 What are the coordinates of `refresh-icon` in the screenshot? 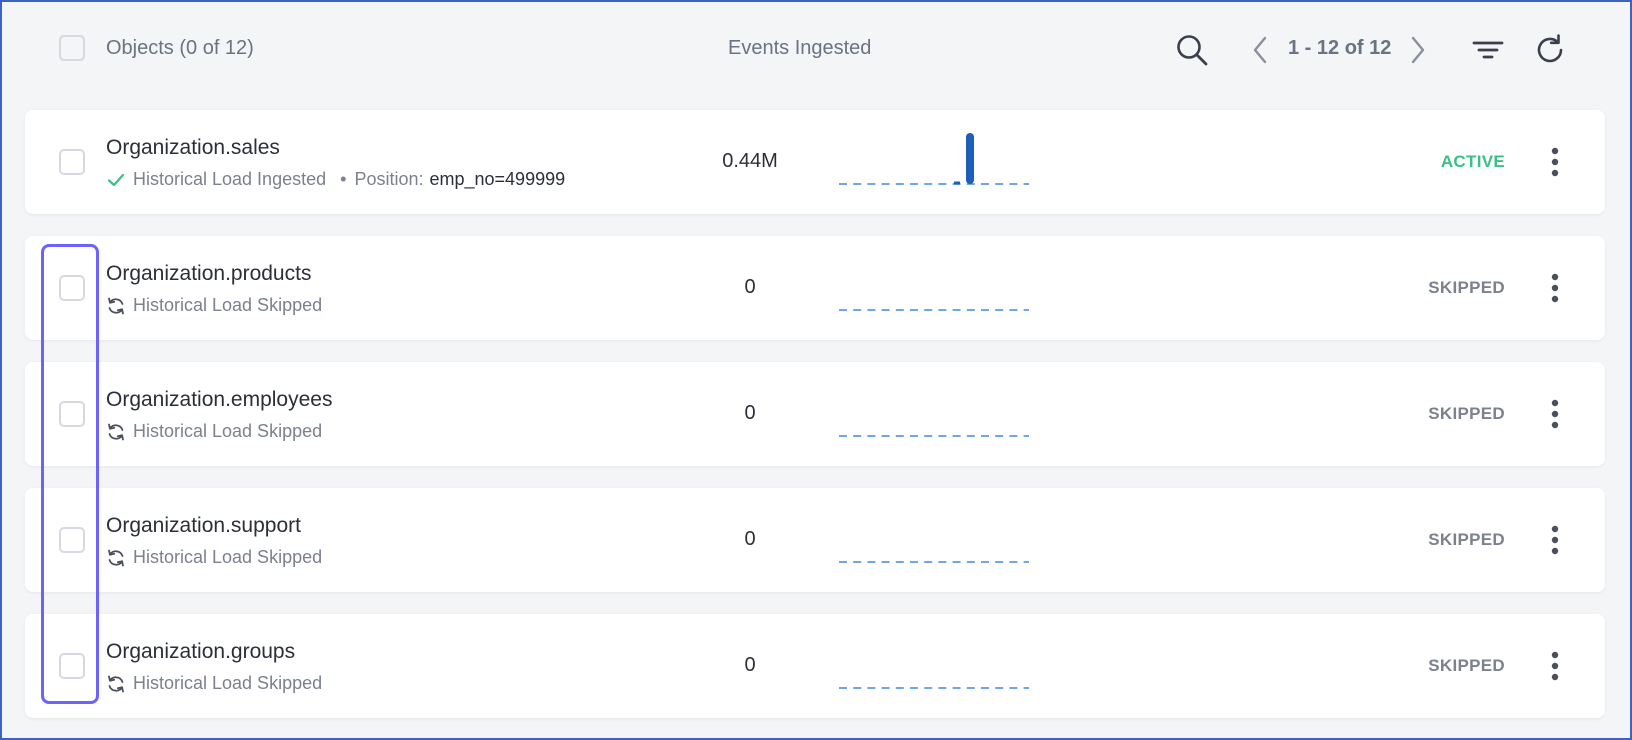 It's located at (1550, 48).